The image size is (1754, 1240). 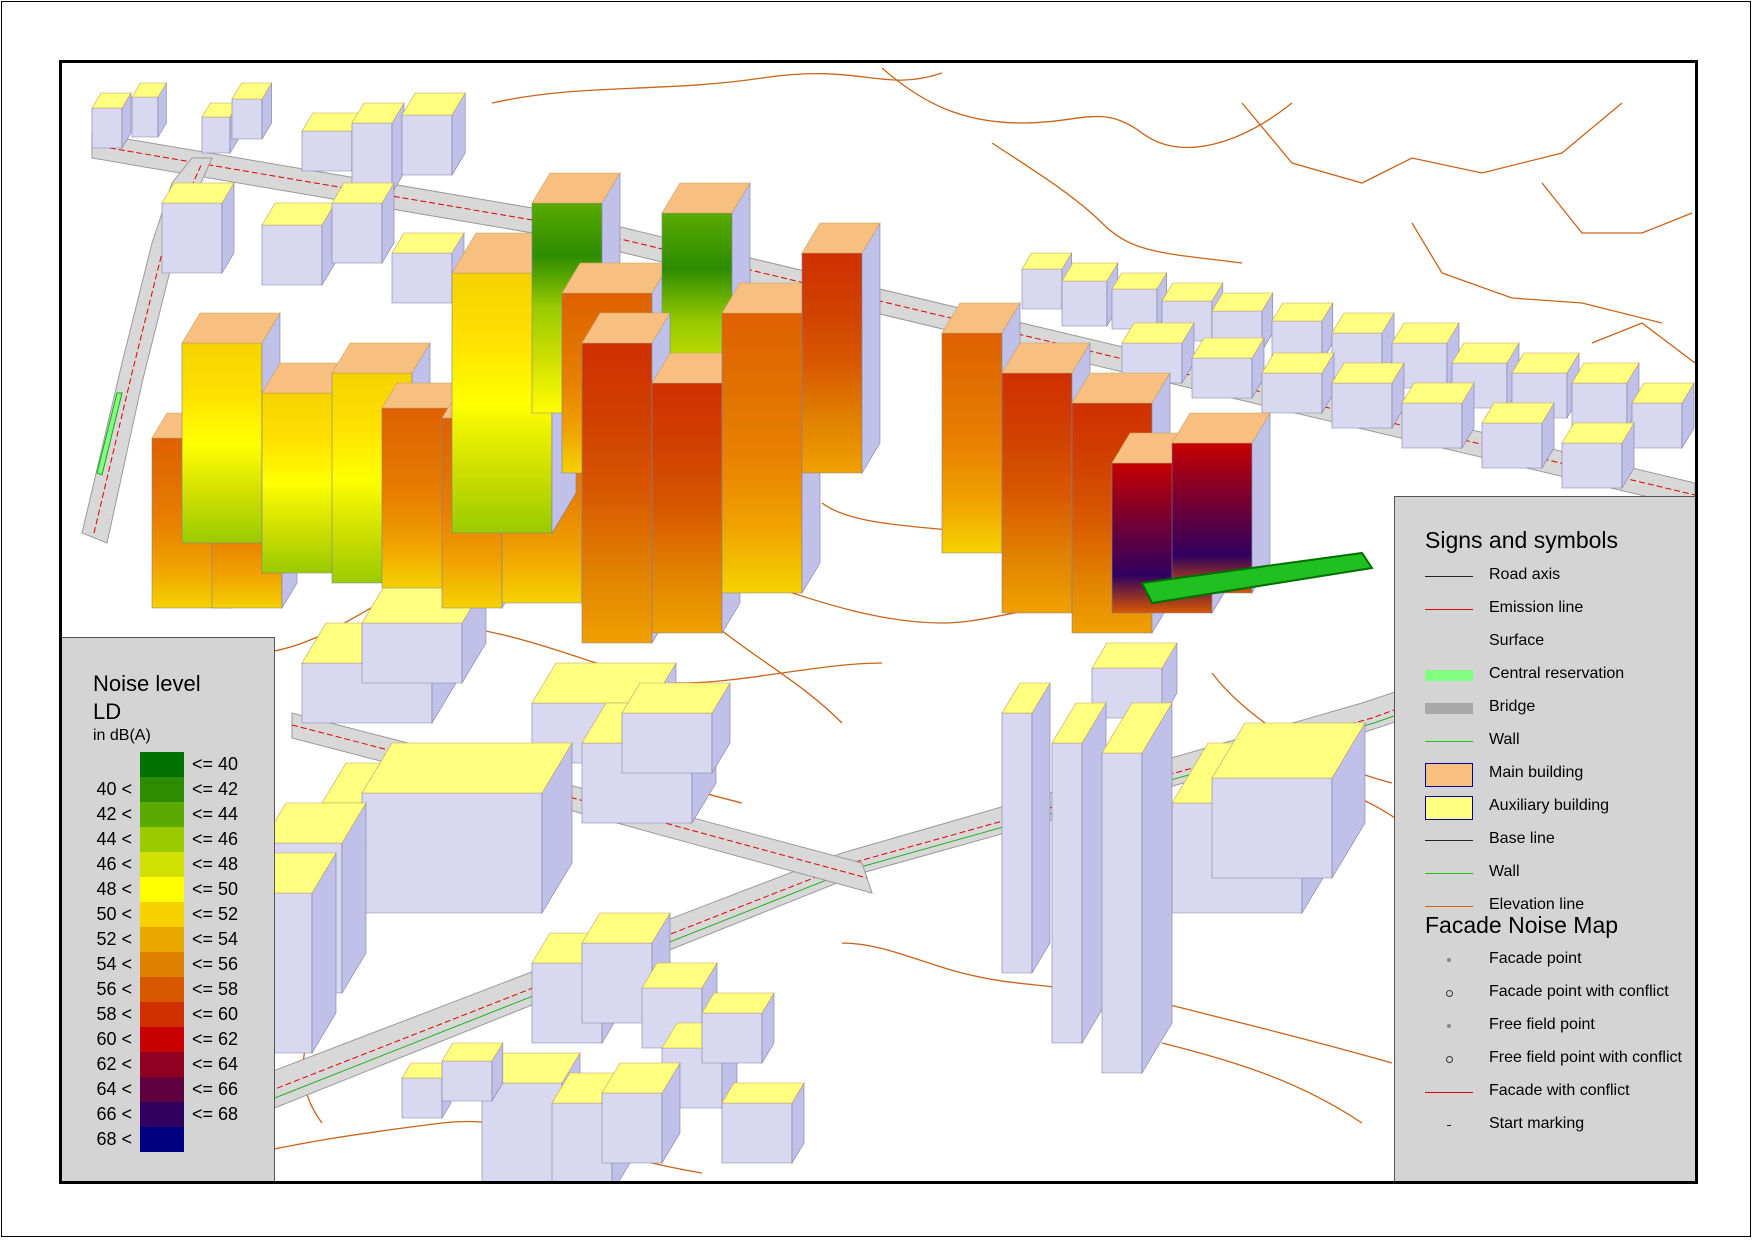 I want to click on noise-class-row: 54 < <= 56, so click(x=168, y=964).